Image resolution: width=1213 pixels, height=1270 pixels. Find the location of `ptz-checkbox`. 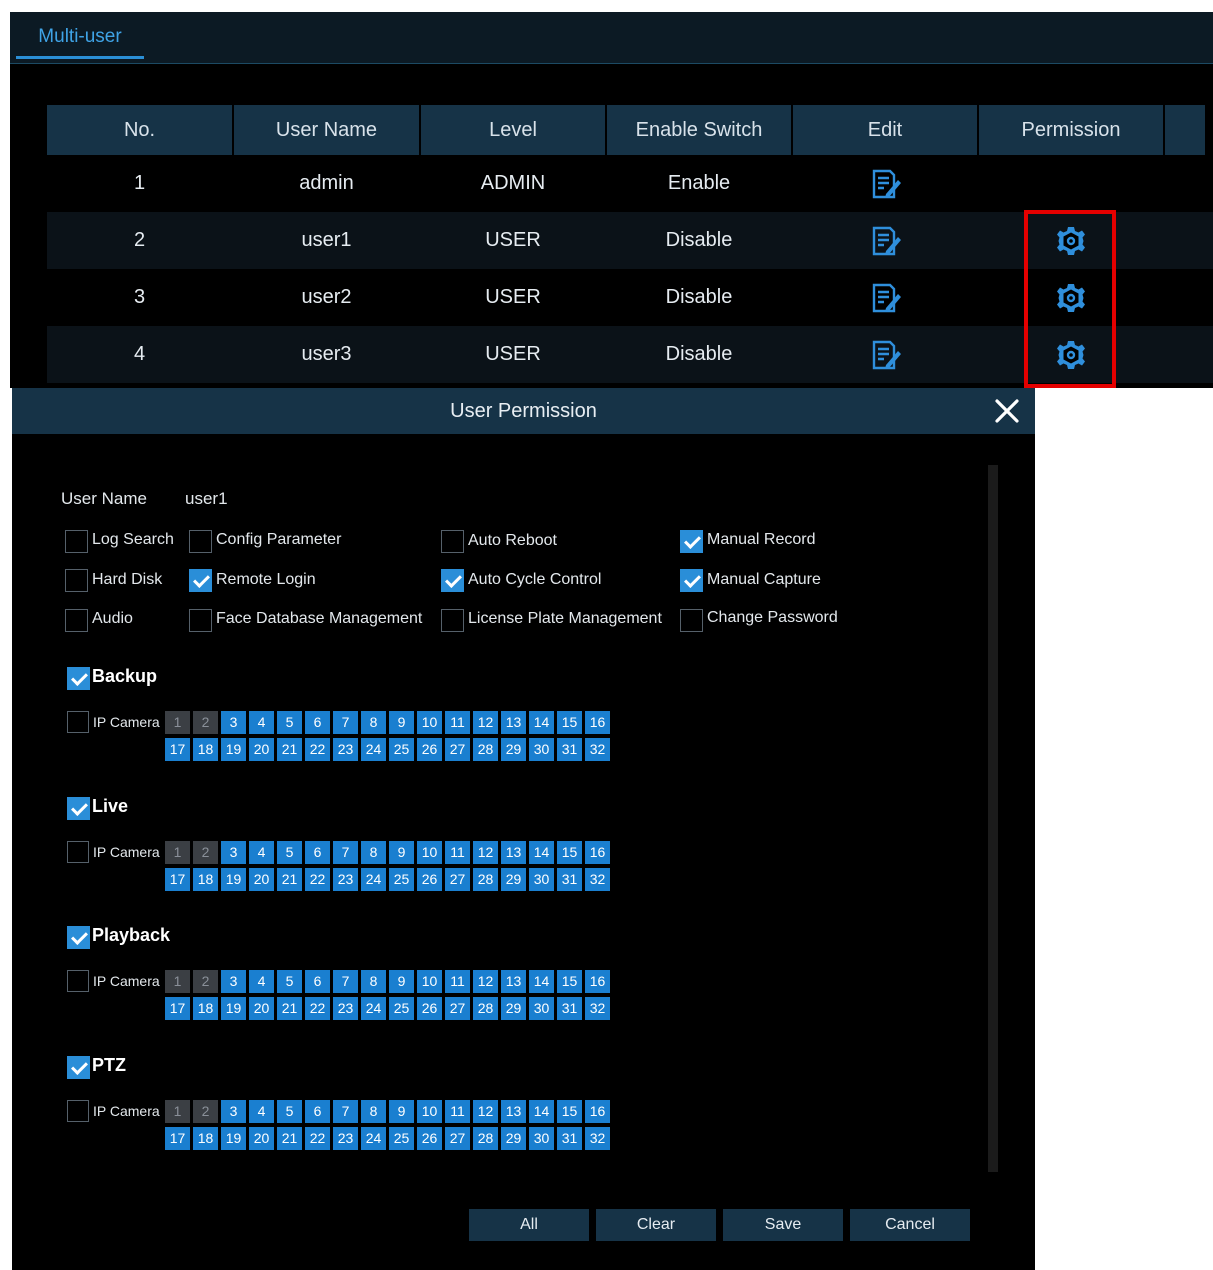

ptz-checkbox is located at coordinates (78, 1067).